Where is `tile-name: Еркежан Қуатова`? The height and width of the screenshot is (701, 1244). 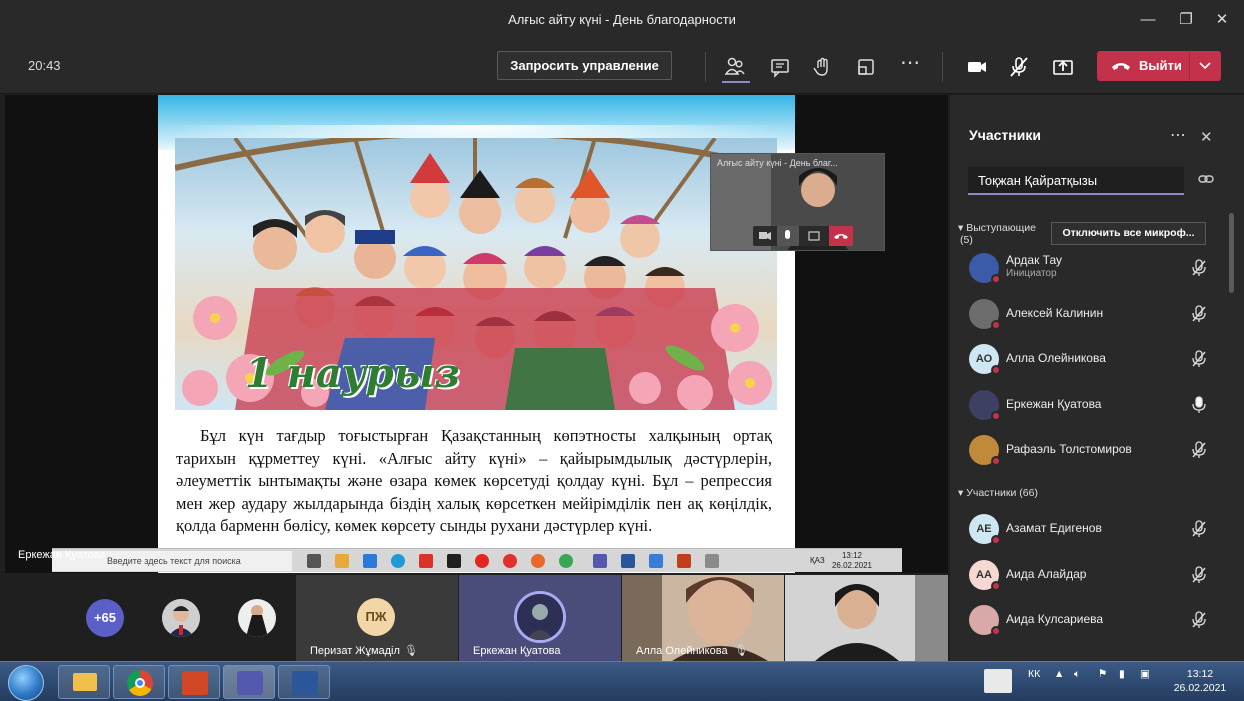 tile-name: Еркежан Қуатова is located at coordinates (517, 651).